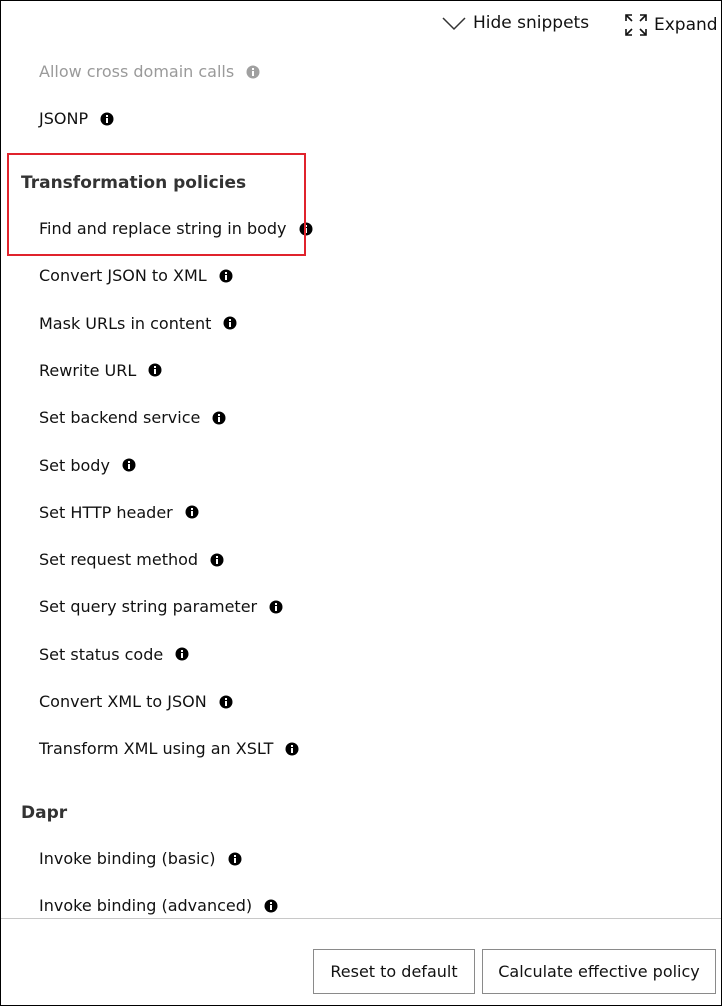 This screenshot has height=1006, width=722. What do you see at coordinates (120, 418) in the screenshot?
I see `snippet-item-label: Set backend service` at bounding box center [120, 418].